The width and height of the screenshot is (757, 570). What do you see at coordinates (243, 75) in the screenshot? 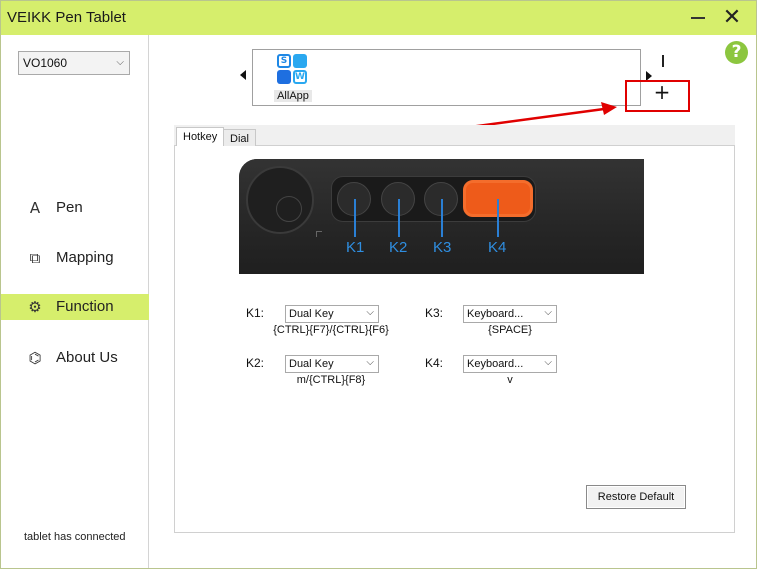
I see `scroll-left-icon` at bounding box center [243, 75].